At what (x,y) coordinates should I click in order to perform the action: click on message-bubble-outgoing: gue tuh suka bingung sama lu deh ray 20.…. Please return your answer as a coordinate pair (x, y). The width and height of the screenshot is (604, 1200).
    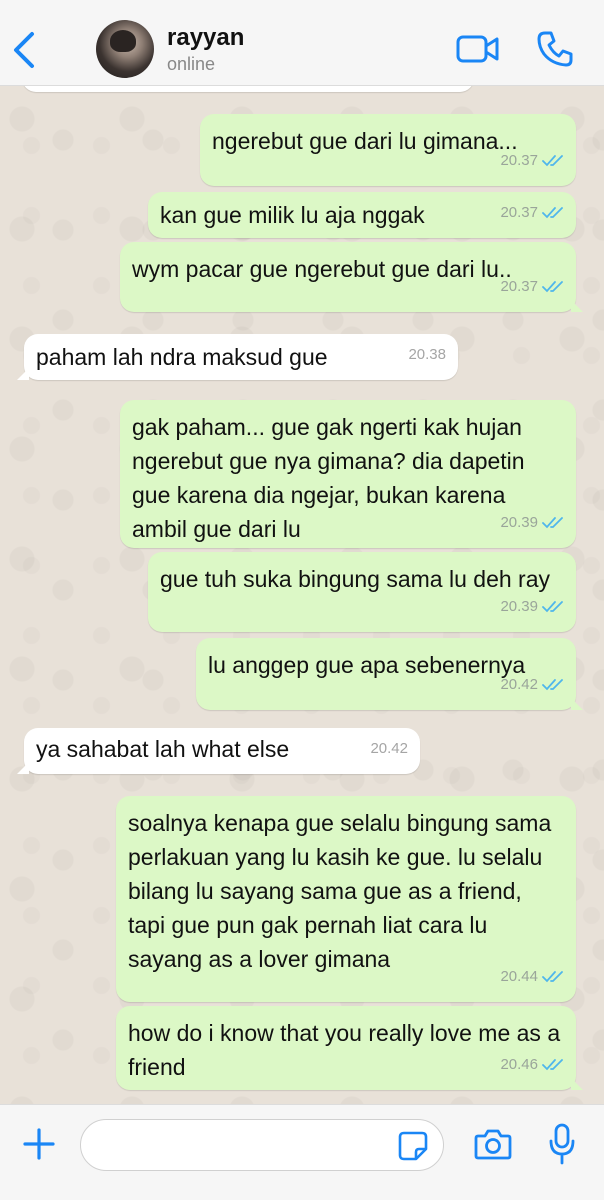
    Looking at the image, I should click on (362, 592).